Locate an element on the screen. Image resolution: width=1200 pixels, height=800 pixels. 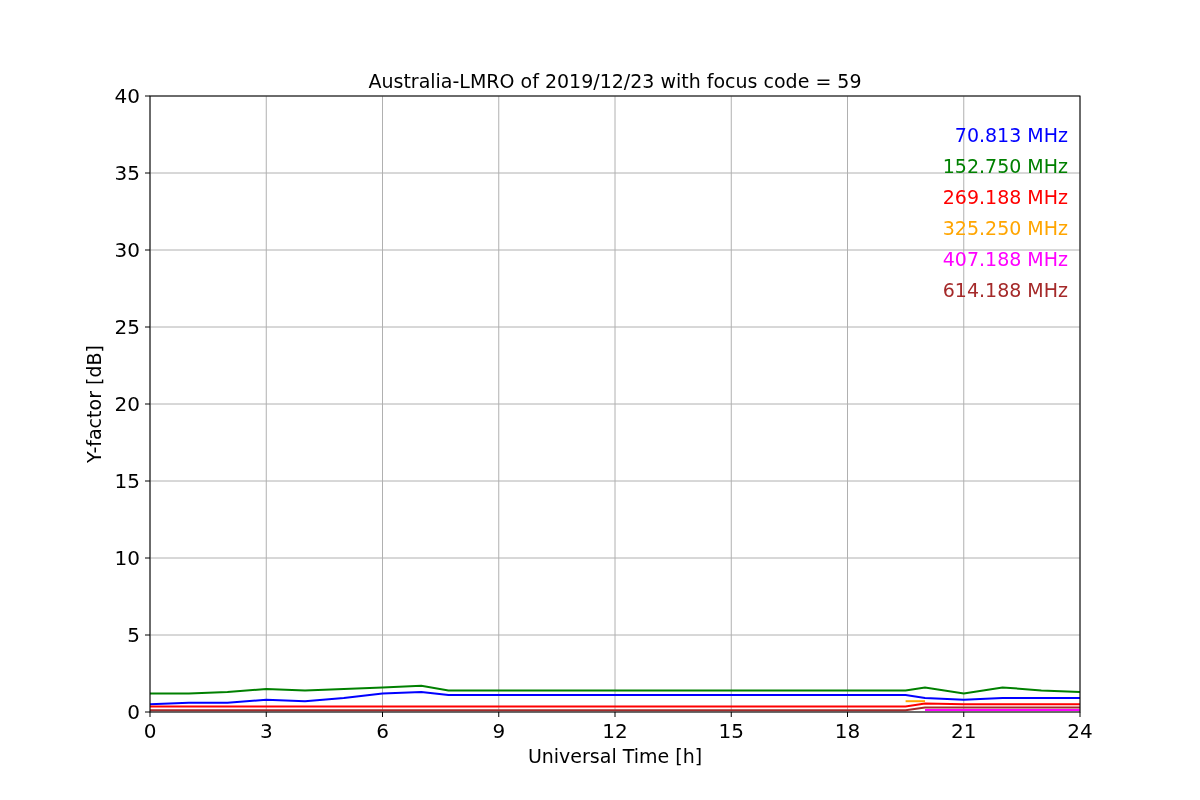
y-tick-label: 30 is located at coordinates (127, 250).